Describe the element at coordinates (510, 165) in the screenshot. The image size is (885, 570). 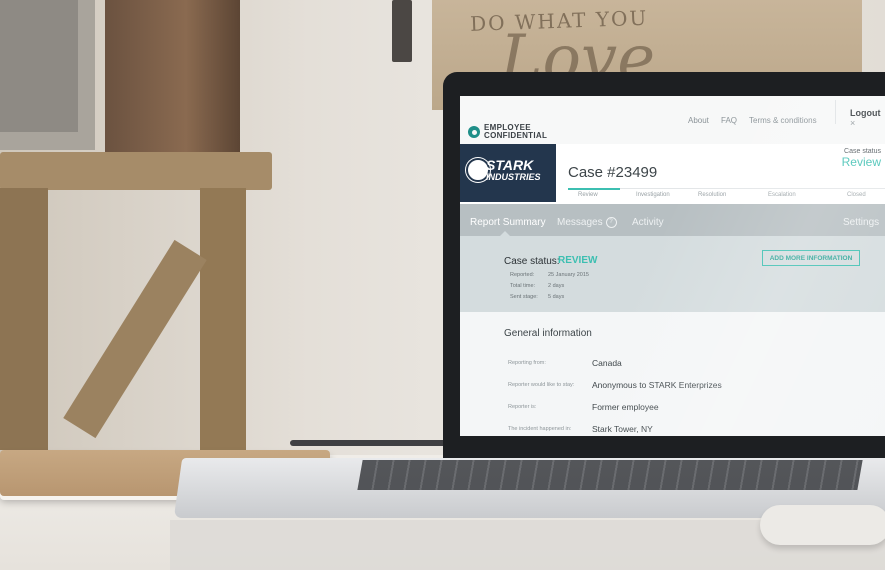
I see `company-logo-line-1: STARK` at that location.